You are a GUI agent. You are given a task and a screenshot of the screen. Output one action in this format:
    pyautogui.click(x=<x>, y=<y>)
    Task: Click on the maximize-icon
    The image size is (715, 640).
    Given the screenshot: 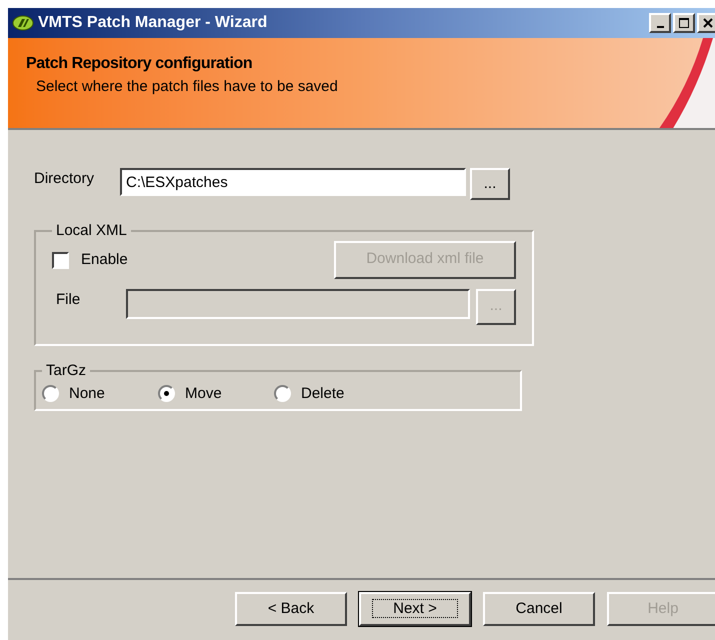 What is the action you would take?
    pyautogui.click(x=684, y=23)
    